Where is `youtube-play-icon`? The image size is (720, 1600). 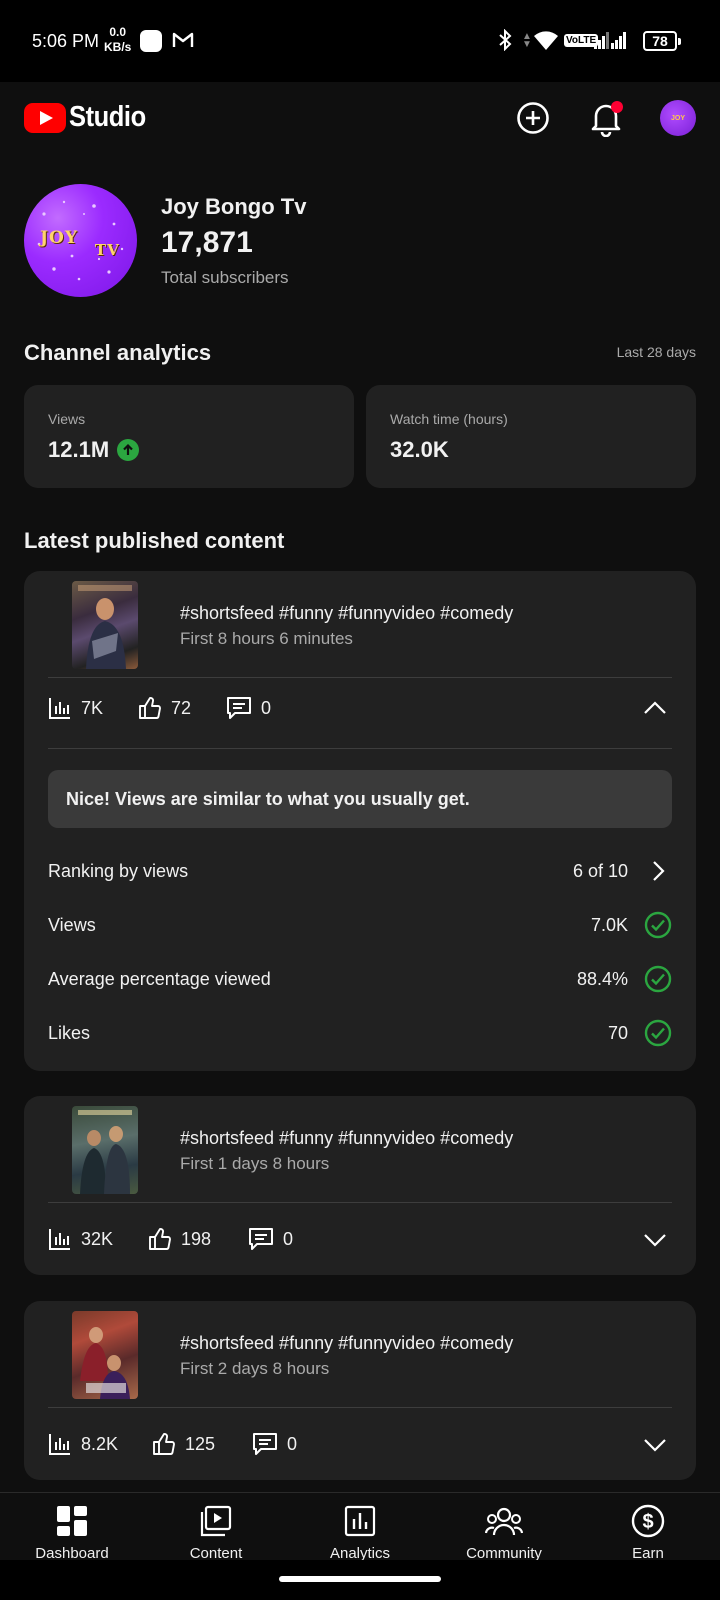
youtube-play-icon is located at coordinates (45, 117).